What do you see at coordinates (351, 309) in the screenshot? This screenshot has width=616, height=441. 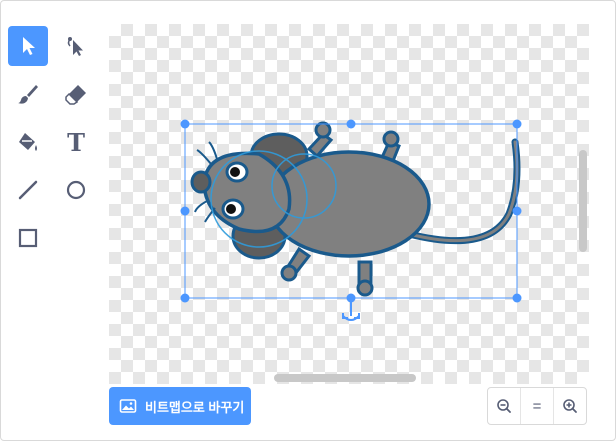 I see `rotate-handle-icon` at bounding box center [351, 309].